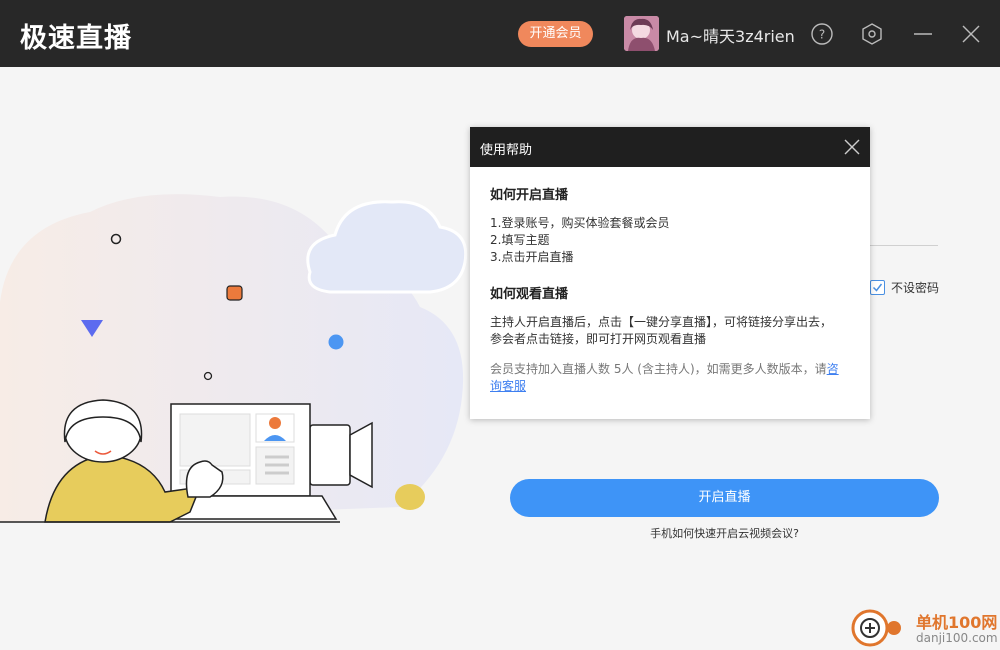  I want to click on member-note-text: 会员支持加入直播人数 5人 (含主持人)，如需更多人数版本，请, so click(658, 369).